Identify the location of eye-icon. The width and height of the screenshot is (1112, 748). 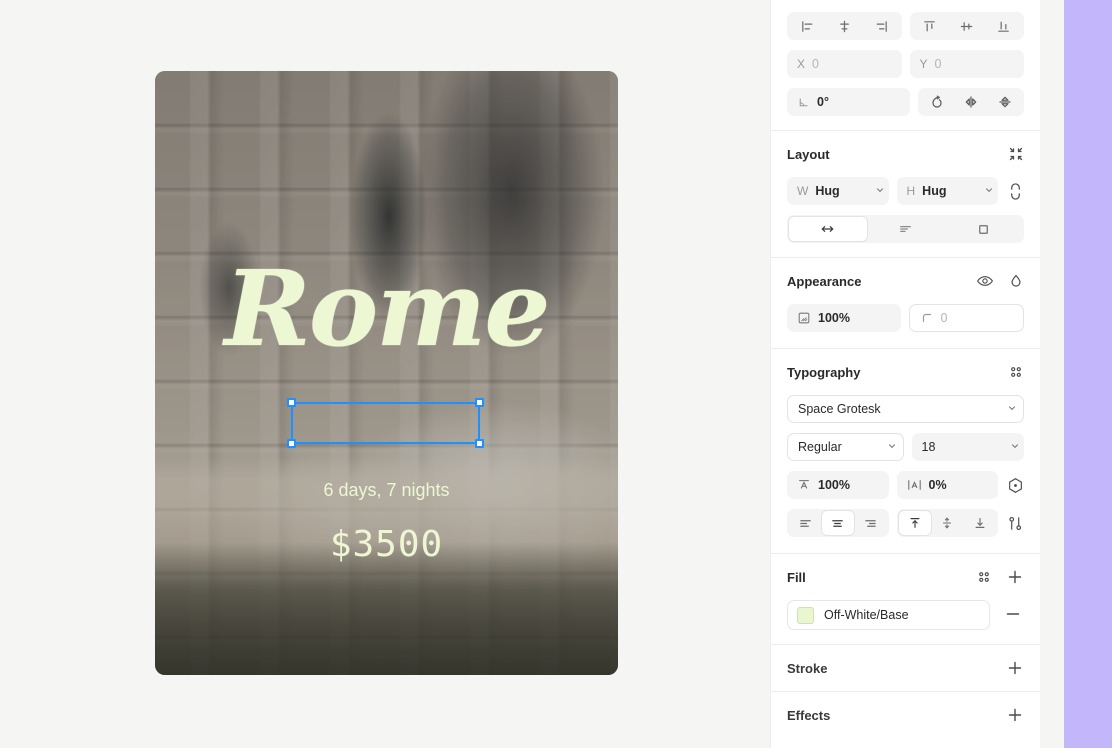
(985, 281).